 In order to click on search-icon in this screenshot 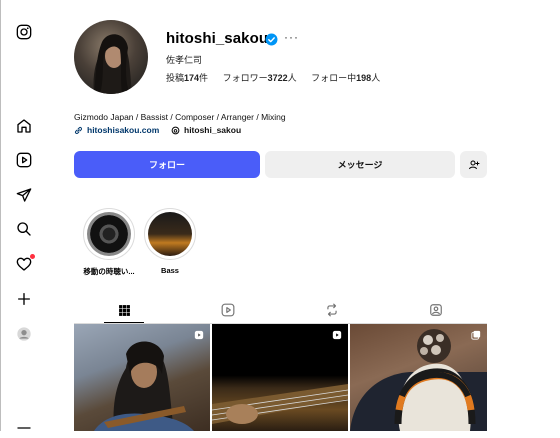, I will do `click(24, 229)`.